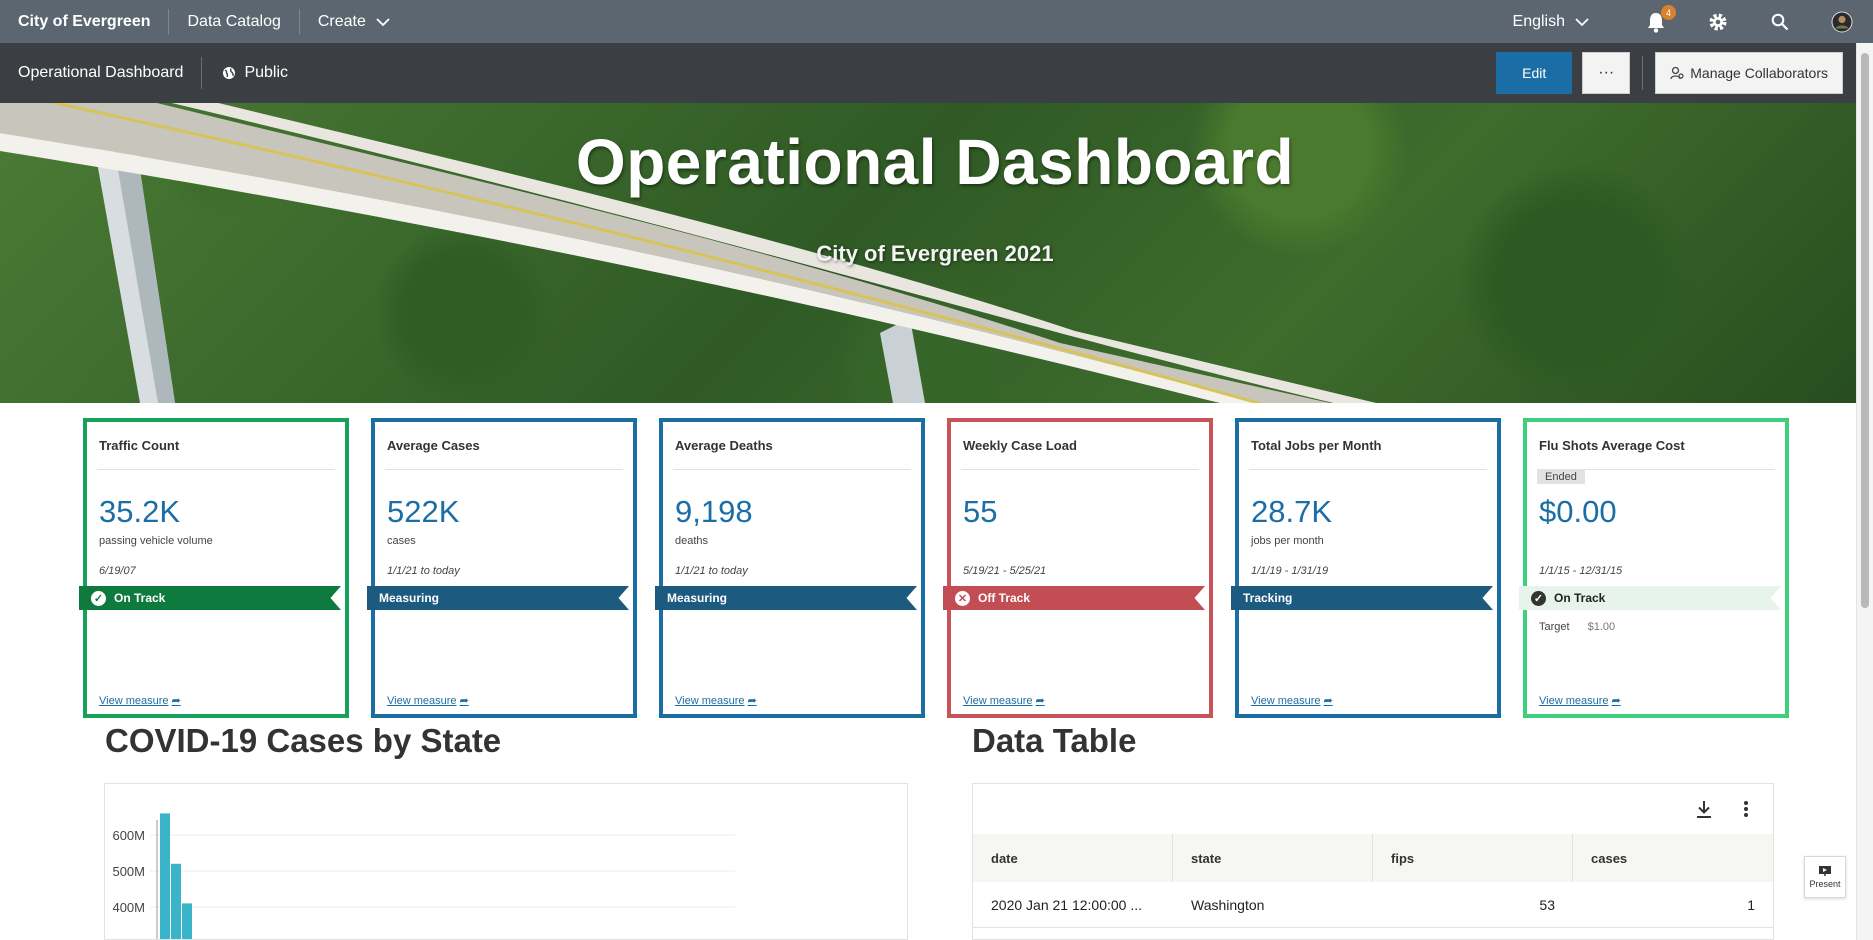  I want to click on card-title: Total Jobs per Month, so click(1368, 446).